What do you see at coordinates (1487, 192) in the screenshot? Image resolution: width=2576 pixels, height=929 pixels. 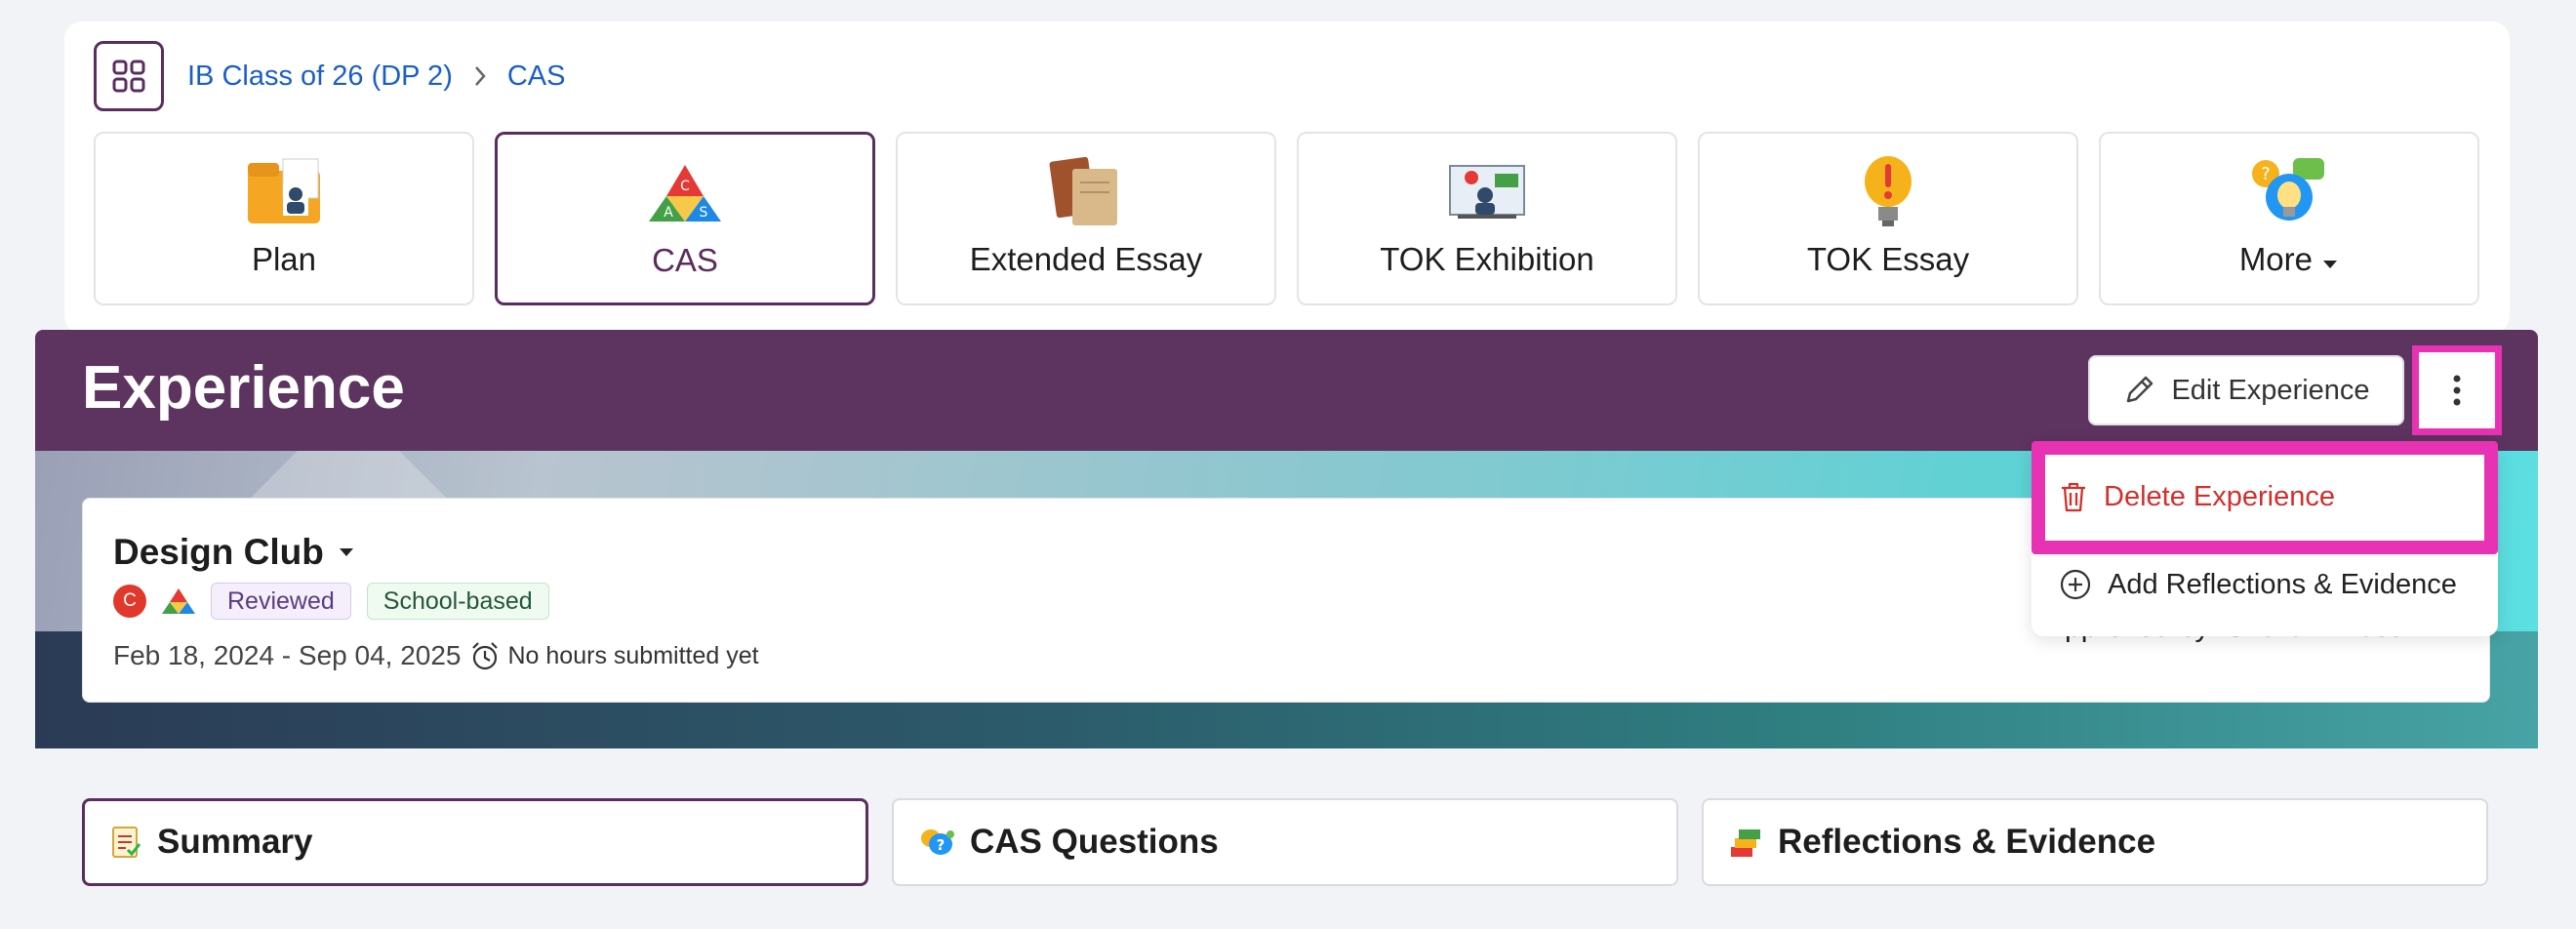 I see `presentation-icon` at bounding box center [1487, 192].